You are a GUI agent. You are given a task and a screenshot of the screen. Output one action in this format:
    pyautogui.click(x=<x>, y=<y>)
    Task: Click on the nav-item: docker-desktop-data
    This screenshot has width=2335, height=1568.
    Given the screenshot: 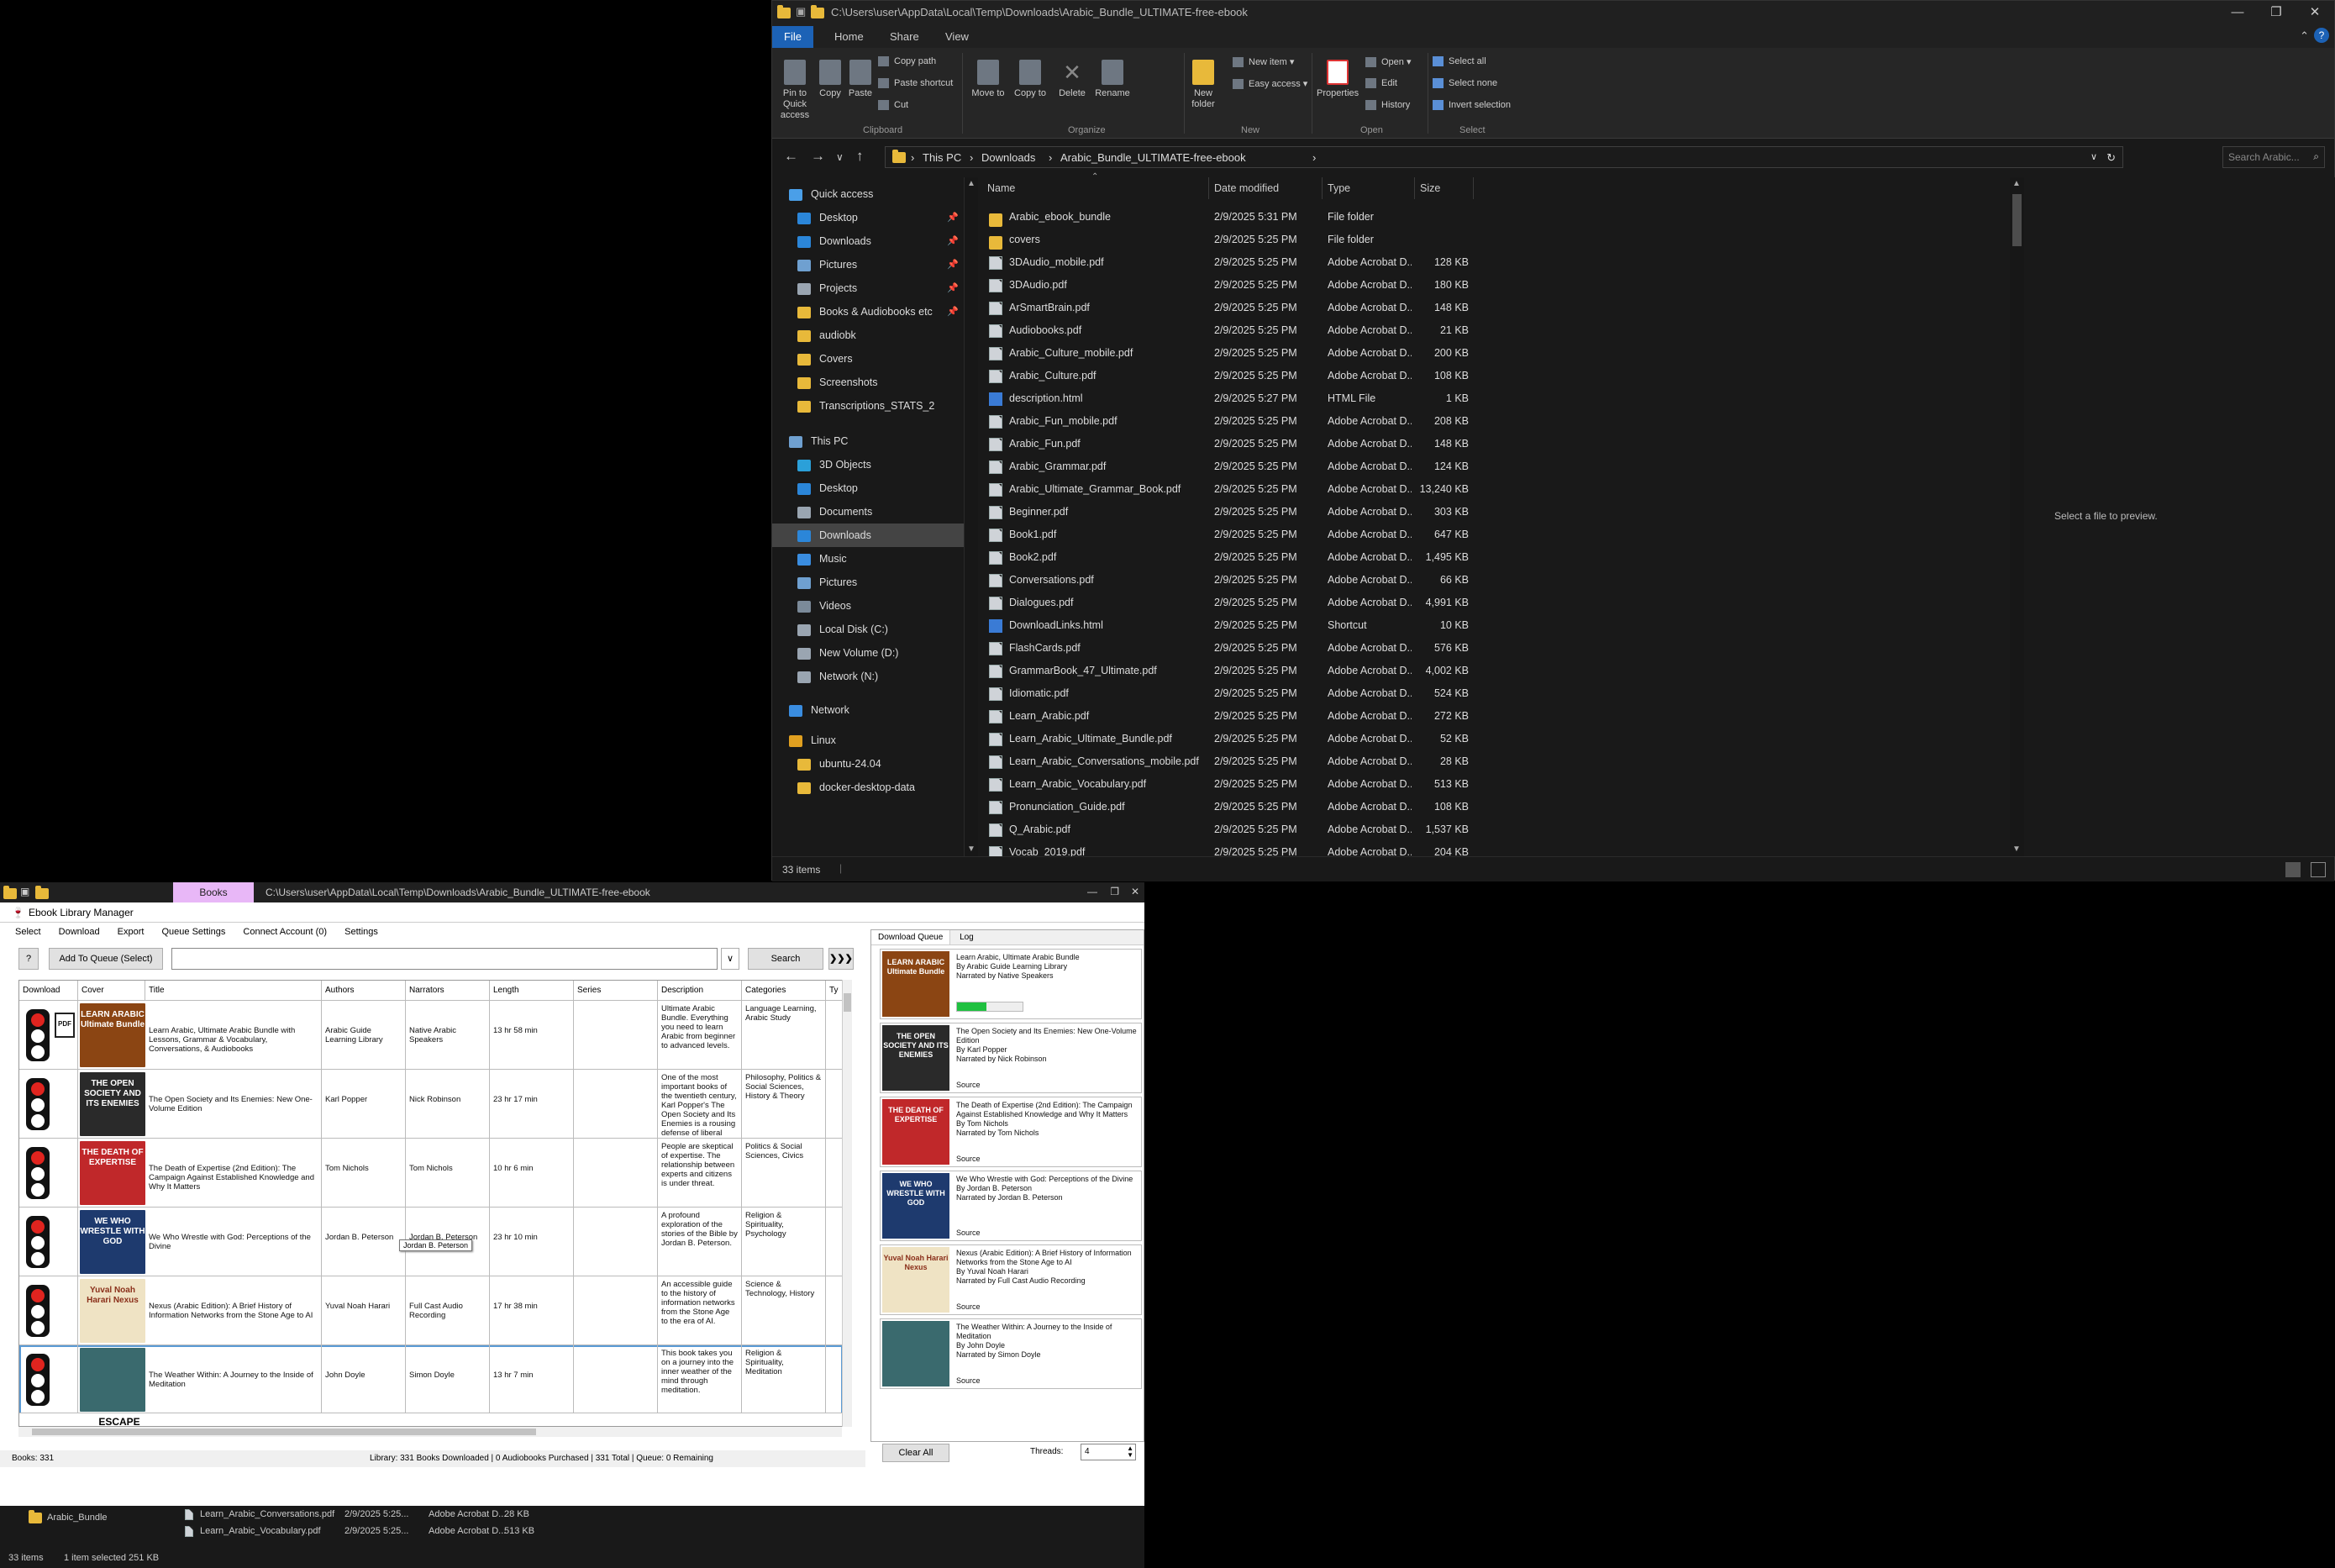 What is the action you would take?
    pyautogui.click(x=868, y=788)
    